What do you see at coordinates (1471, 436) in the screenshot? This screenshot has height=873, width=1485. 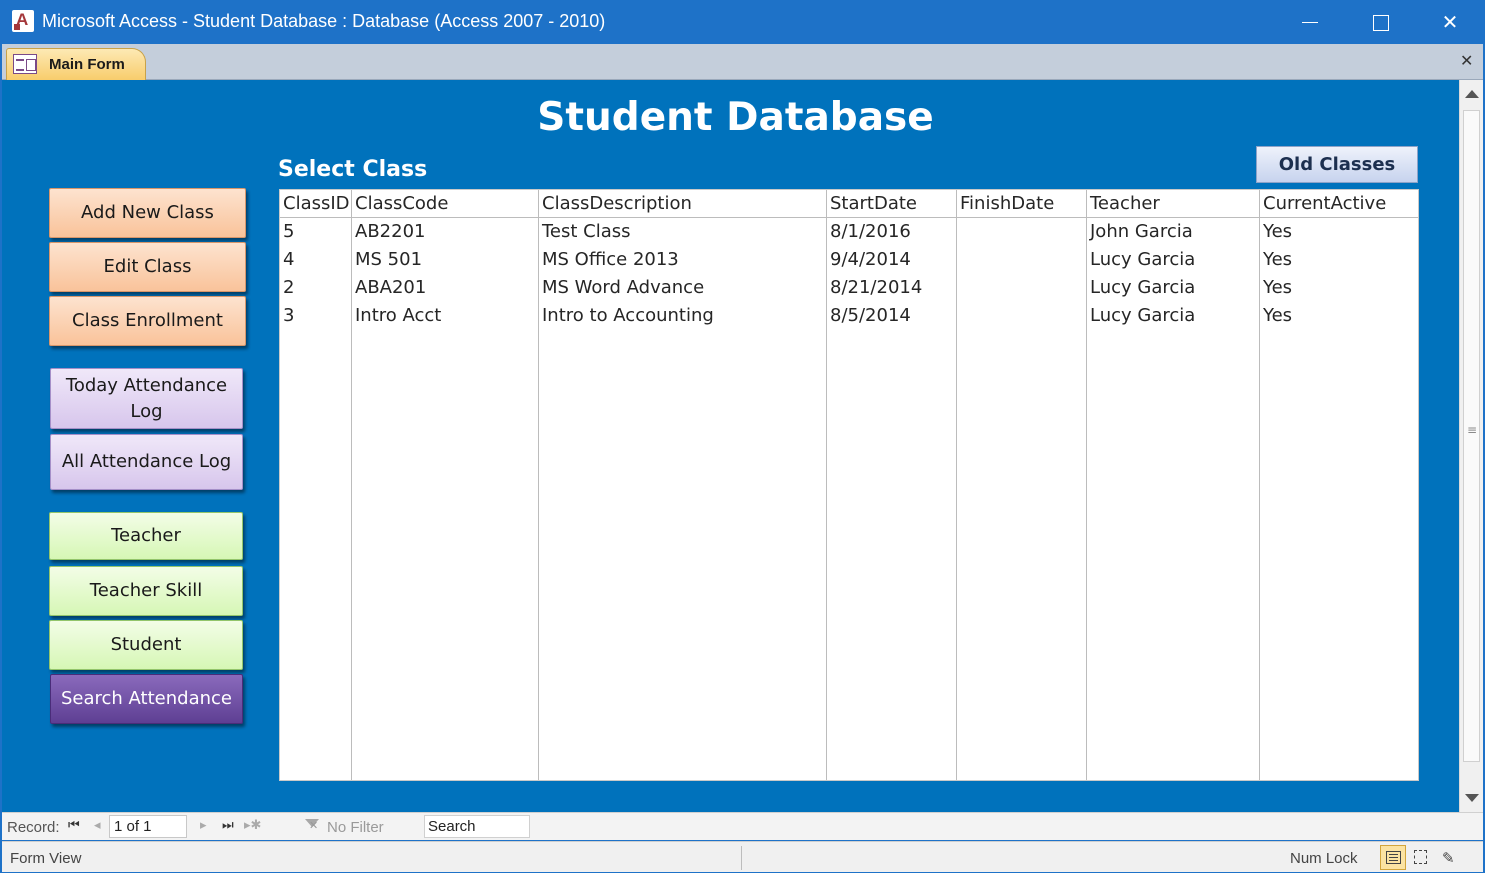 I see `scroll-thumb` at bounding box center [1471, 436].